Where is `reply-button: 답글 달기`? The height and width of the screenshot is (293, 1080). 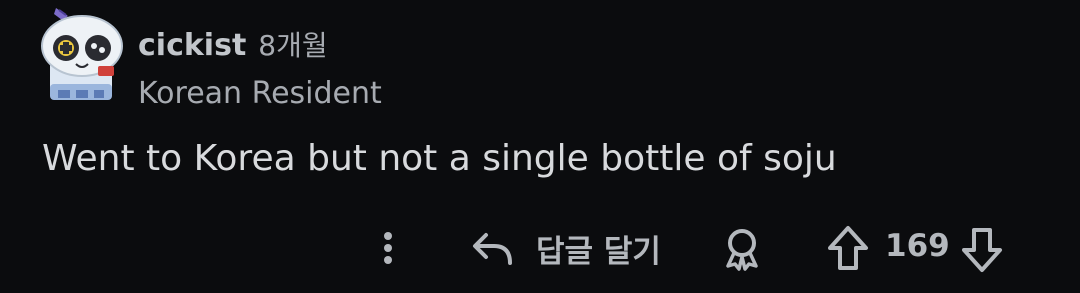 reply-button: 답글 달기 is located at coordinates (565, 248).